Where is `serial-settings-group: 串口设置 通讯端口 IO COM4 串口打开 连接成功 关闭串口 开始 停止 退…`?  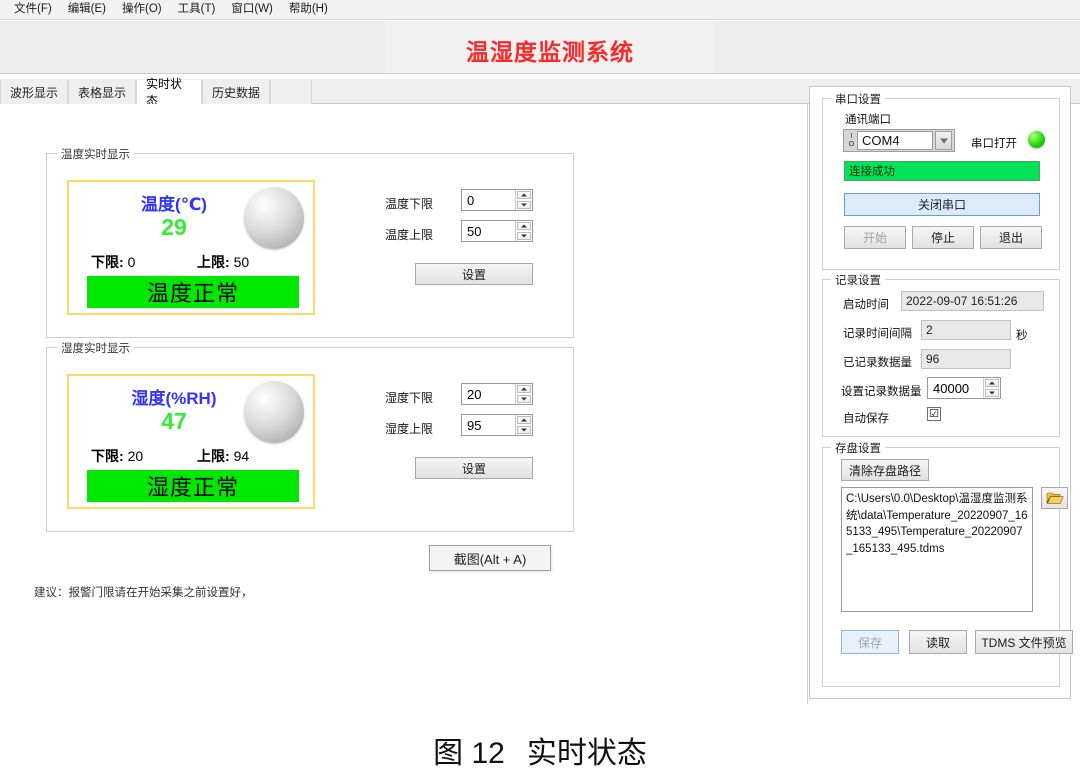 serial-settings-group: 串口设置 通讯端口 IO COM4 串口打开 连接成功 关闭串口 开始 停止 退… is located at coordinates (941, 180).